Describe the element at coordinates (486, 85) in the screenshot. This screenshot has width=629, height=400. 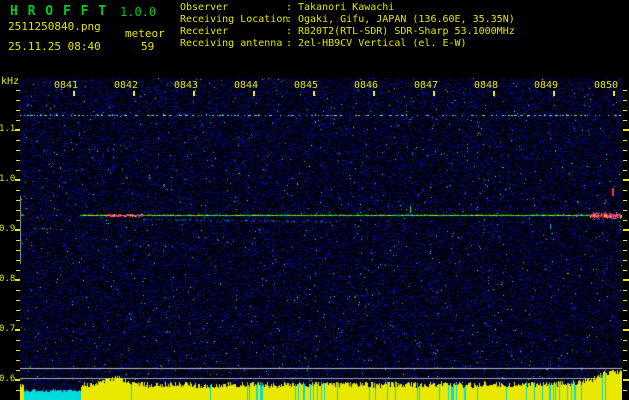
I see `time-label: 0848` at that location.